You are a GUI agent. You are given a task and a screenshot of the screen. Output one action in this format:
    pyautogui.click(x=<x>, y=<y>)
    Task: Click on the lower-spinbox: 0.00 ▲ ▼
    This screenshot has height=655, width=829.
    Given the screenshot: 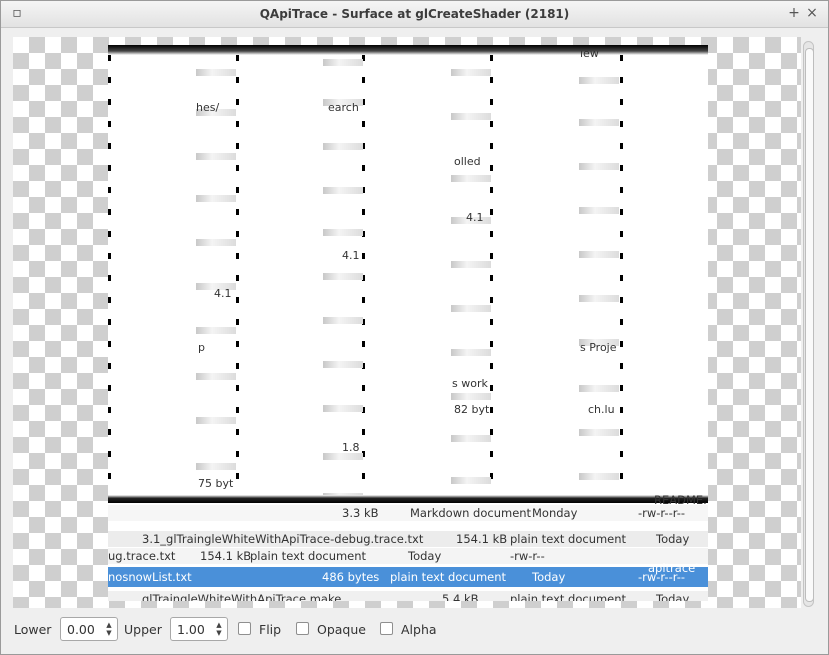 What is the action you would take?
    pyautogui.click(x=89, y=629)
    